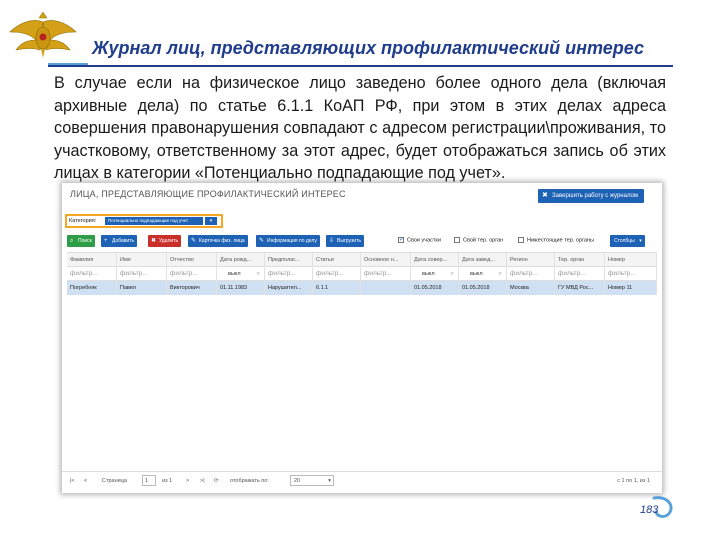 This screenshot has height=540, width=720. I want to click on delete-label: Удалить, so click(169, 241).